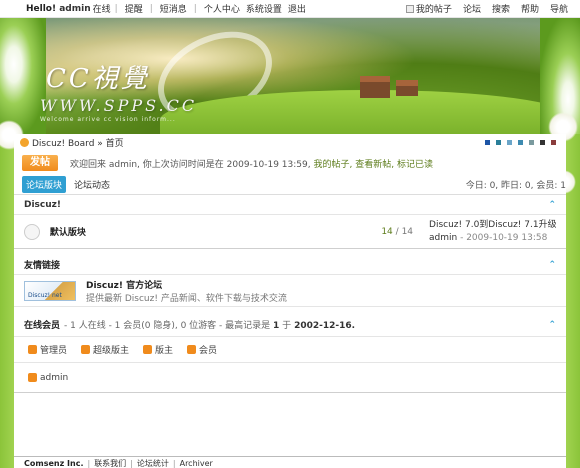 The width and height of the screenshot is (580, 468). What do you see at coordinates (42, 205) in the screenshot?
I see `category-title: Discuz!` at bounding box center [42, 205].